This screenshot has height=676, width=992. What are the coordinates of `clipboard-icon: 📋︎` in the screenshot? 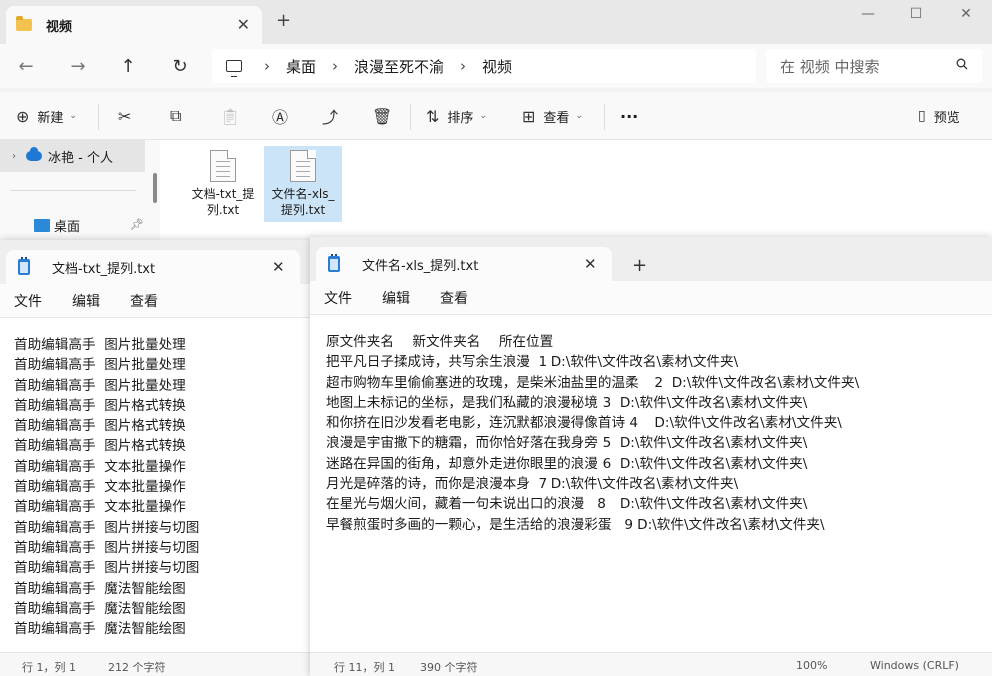 It's located at (230, 116).